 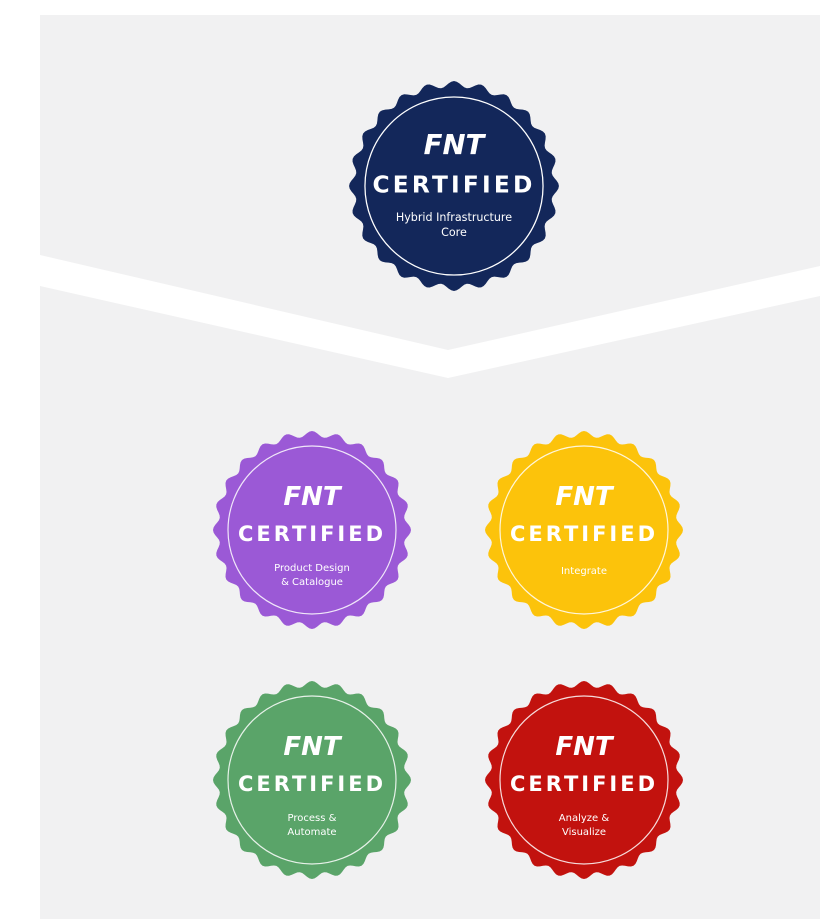 What do you see at coordinates (584, 832) in the screenshot?
I see `badge-subtitle-line2: Visualize` at bounding box center [584, 832].